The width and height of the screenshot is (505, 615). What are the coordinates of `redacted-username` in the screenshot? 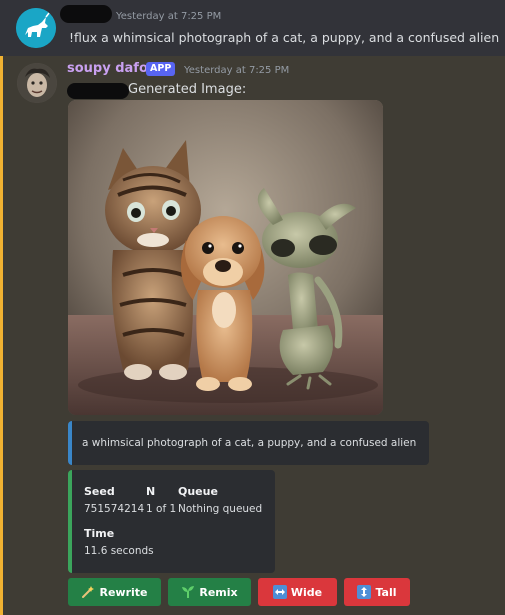 It's located at (86, 14).